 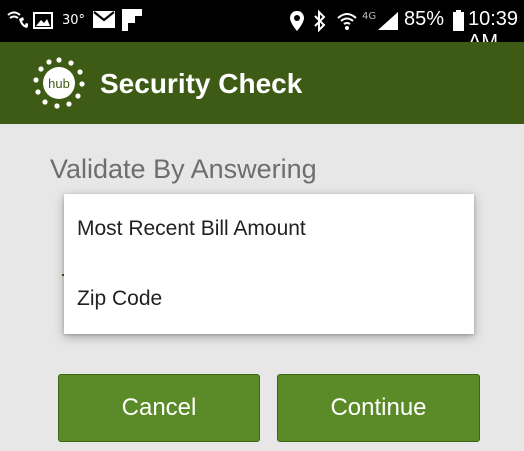 I want to click on cancel-button: Cancel, so click(x=159, y=408).